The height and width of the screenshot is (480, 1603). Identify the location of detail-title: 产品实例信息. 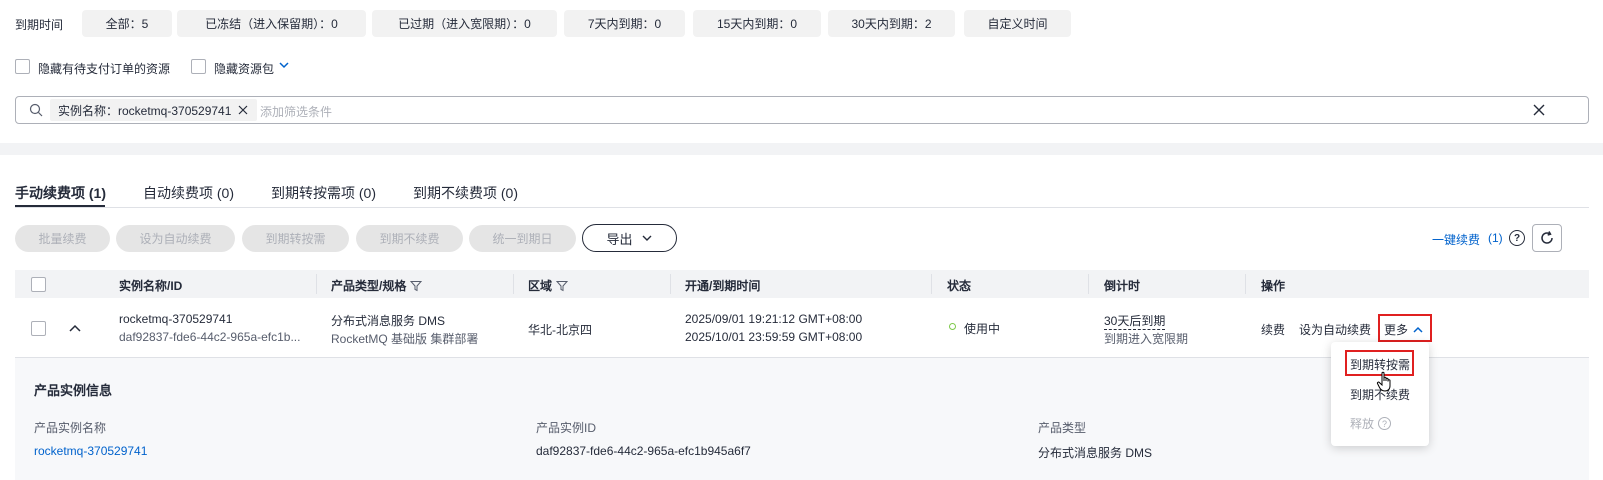
(73, 390).